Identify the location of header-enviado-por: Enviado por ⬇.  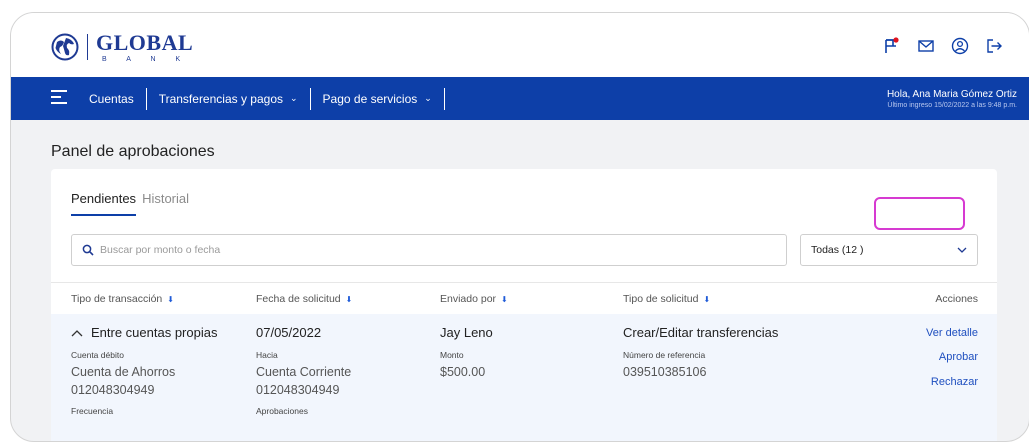
(474, 299).